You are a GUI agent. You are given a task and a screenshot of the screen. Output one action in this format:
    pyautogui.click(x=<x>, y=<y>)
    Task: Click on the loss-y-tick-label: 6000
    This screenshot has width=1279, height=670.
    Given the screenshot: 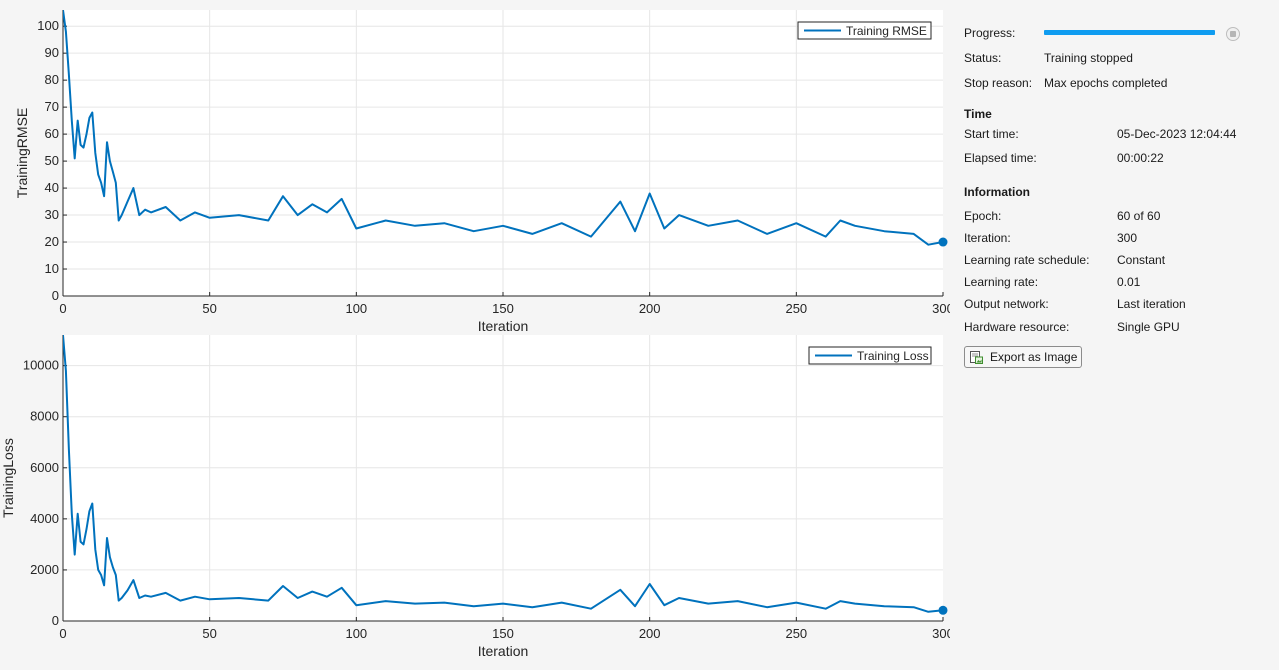 What is the action you would take?
    pyautogui.click(x=44, y=467)
    